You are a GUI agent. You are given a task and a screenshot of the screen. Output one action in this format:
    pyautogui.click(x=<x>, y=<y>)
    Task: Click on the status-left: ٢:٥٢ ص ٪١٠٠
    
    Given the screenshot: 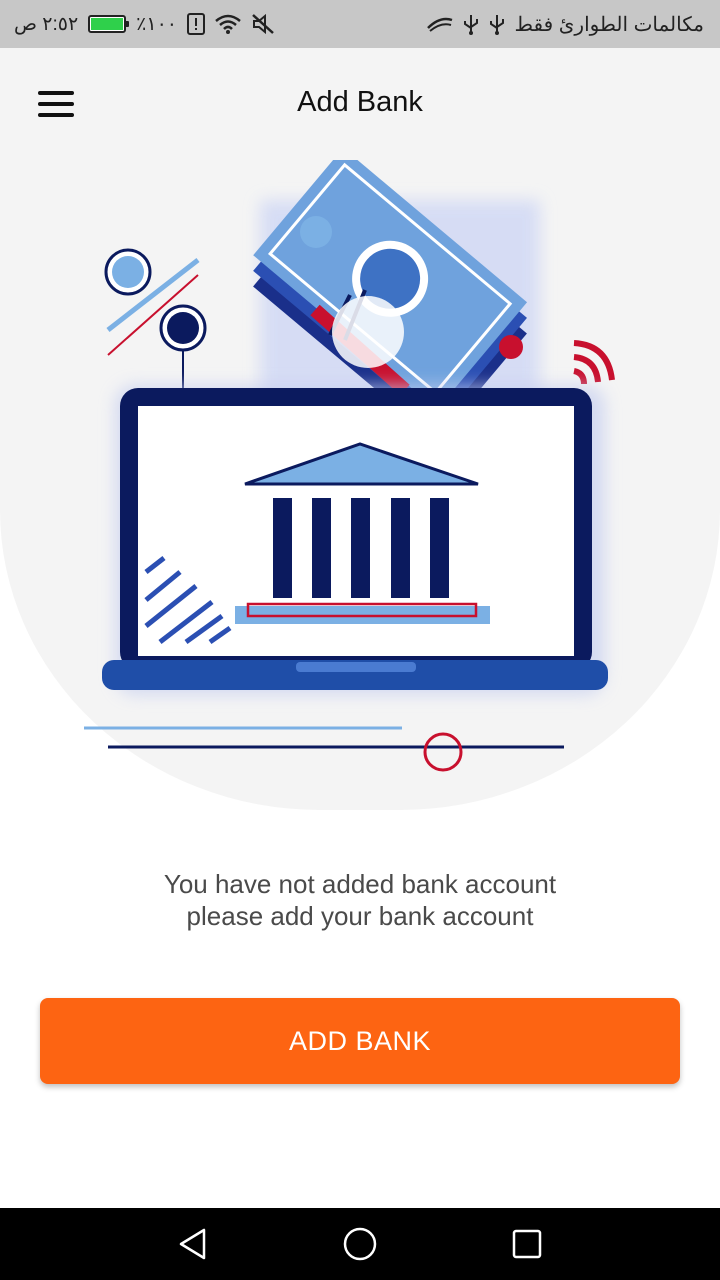 What is the action you would take?
    pyautogui.click(x=144, y=24)
    